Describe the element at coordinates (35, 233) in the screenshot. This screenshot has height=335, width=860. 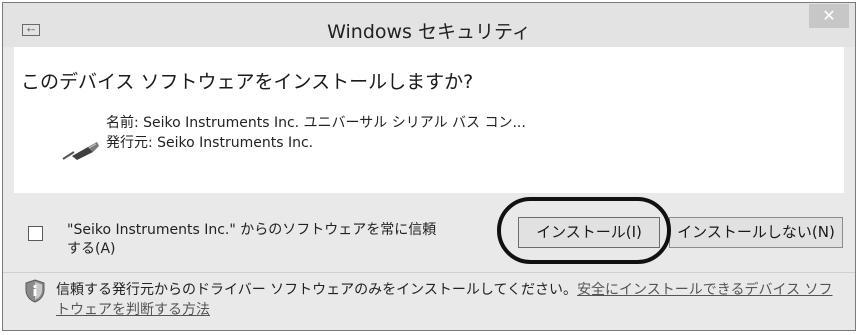
I see `always-trust-checkbox` at that location.